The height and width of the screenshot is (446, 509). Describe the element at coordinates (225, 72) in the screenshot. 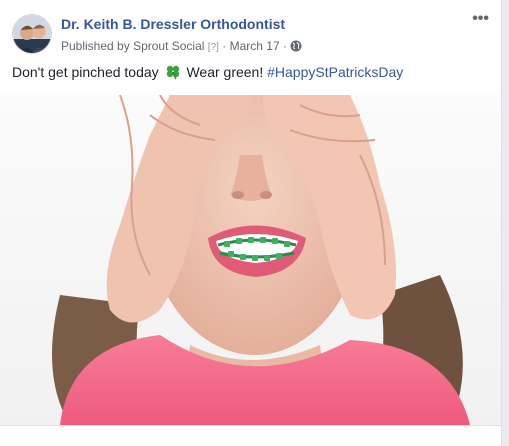

I see `message-text-2: Wear green!` at that location.